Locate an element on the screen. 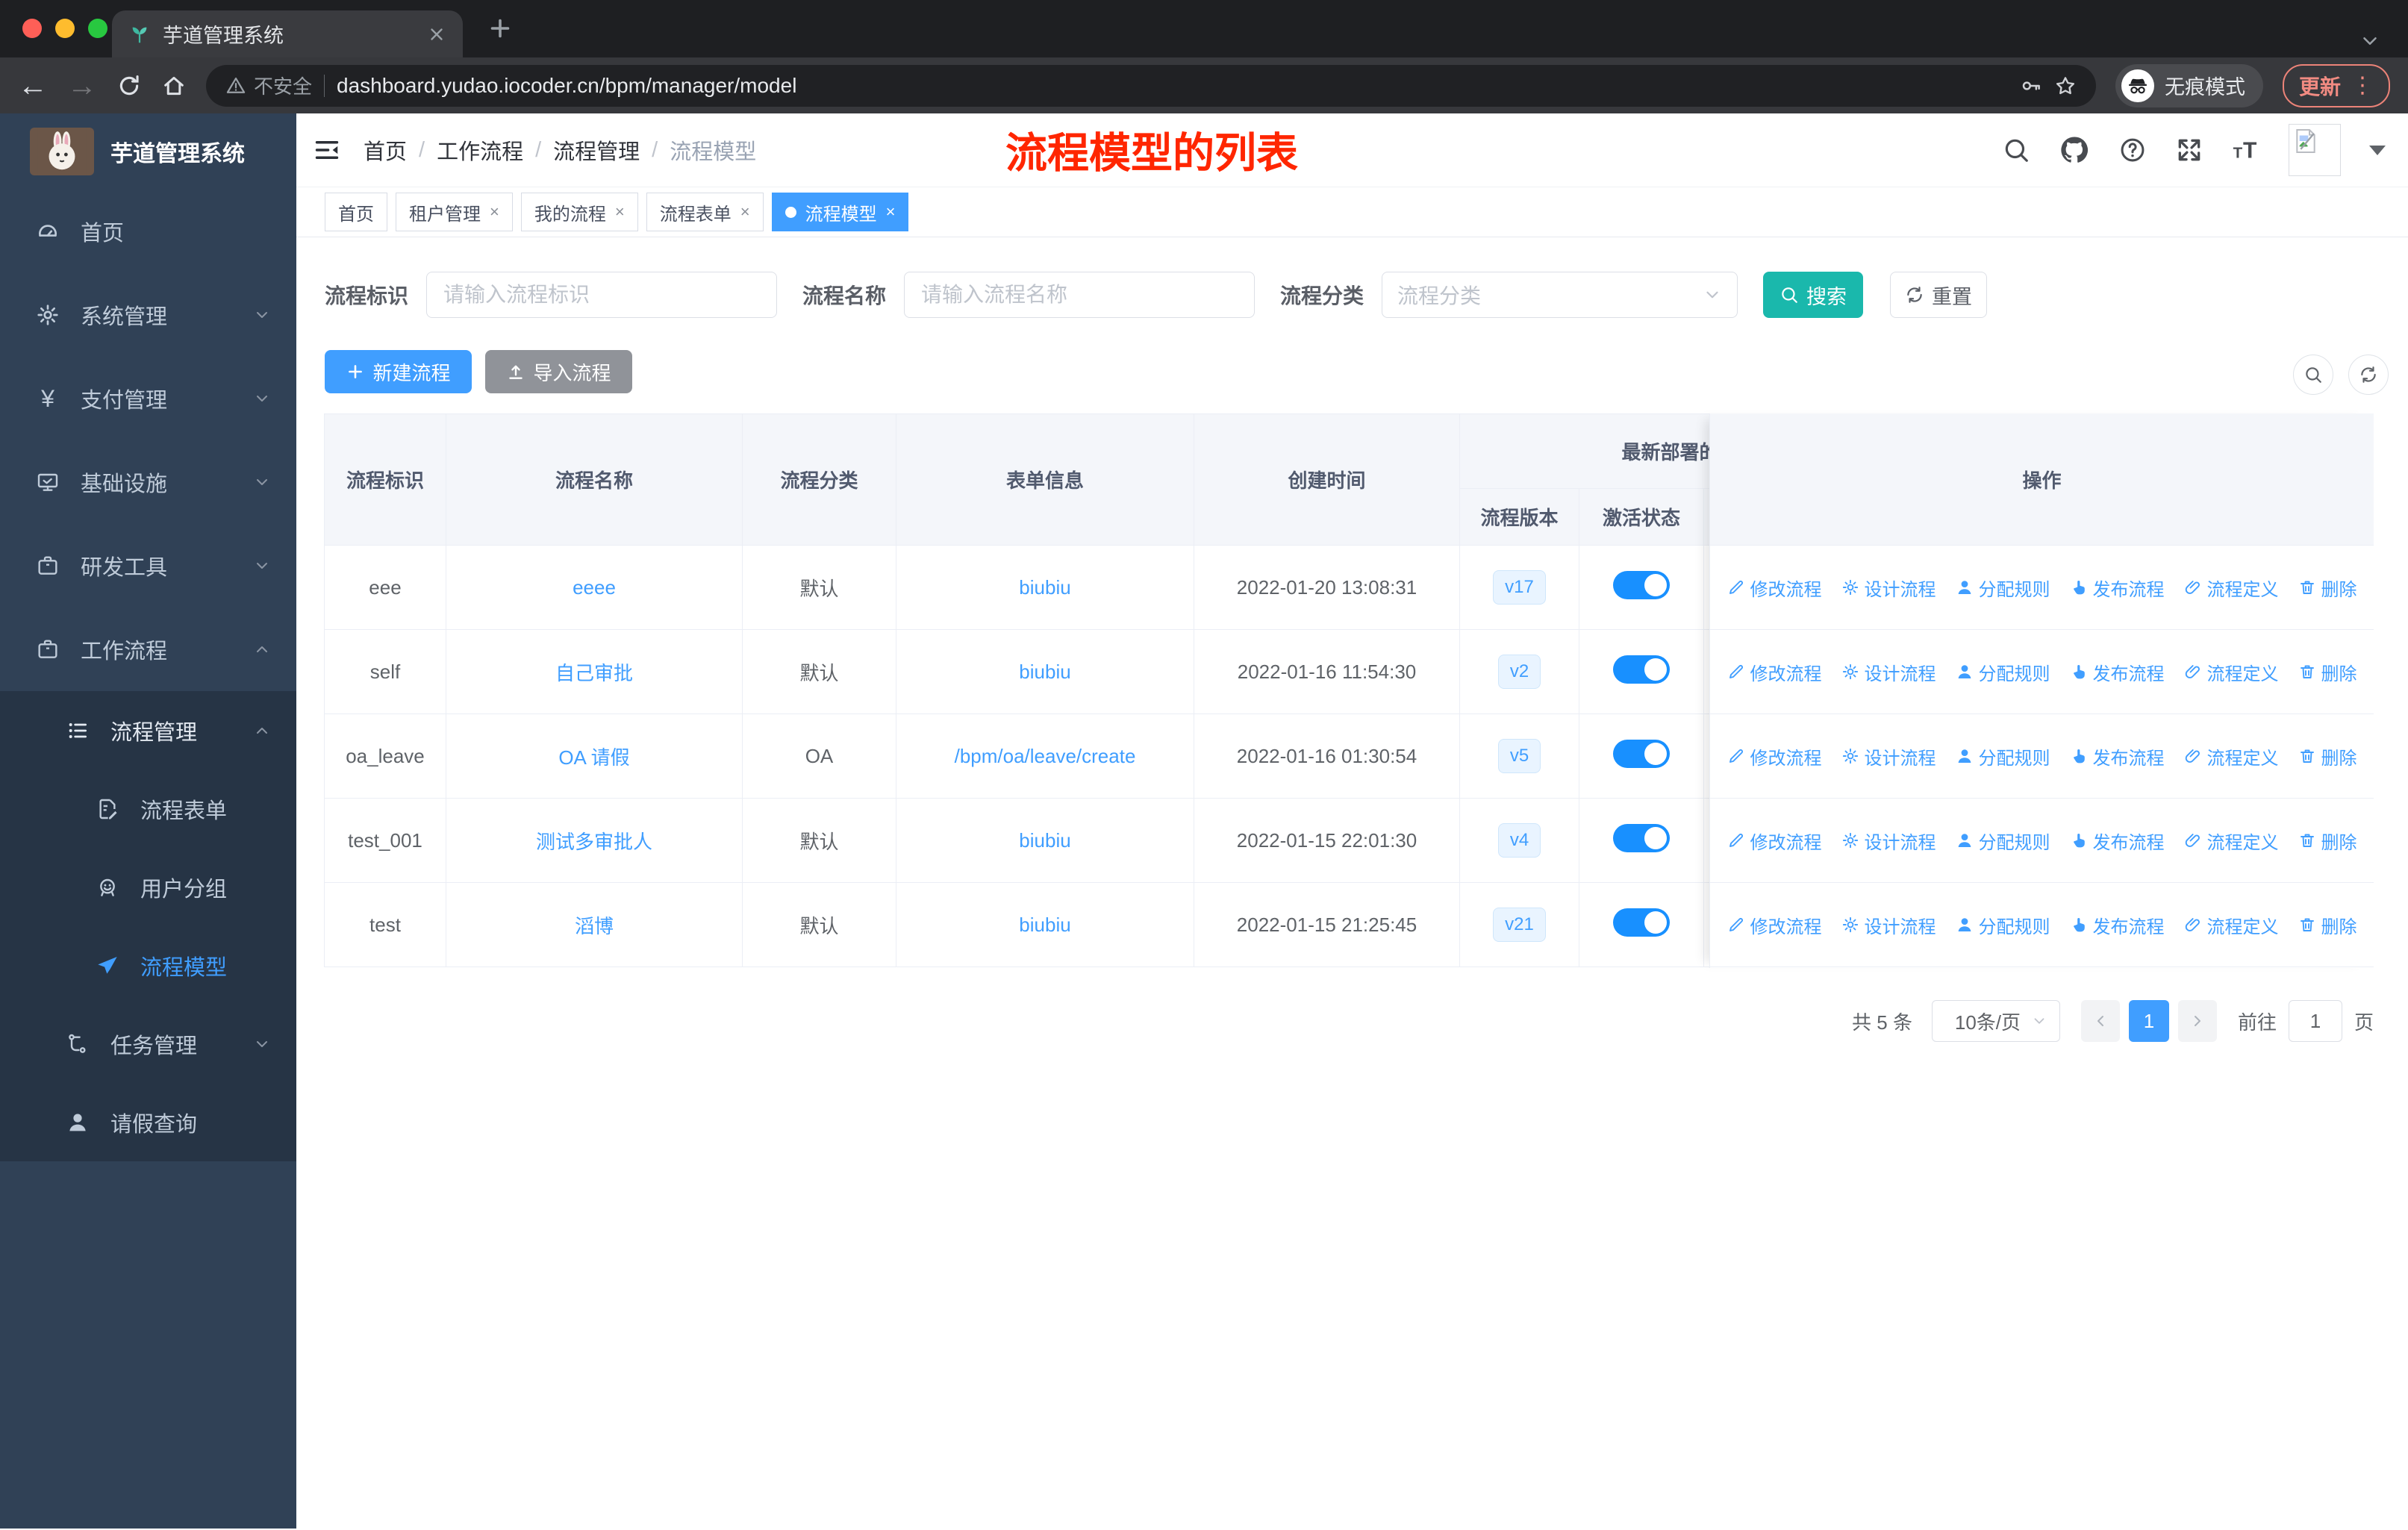  sidebar-item-leave-query: 请假查询 is located at coordinates (148, 1122).